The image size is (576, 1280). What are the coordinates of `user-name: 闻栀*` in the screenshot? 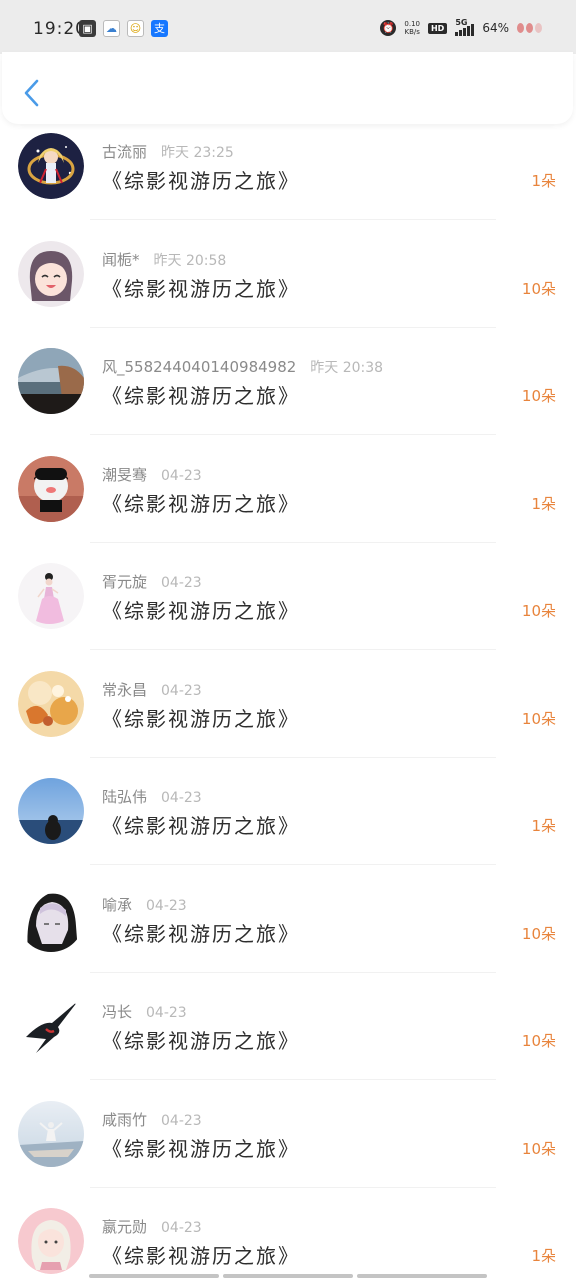 It's located at (121, 260).